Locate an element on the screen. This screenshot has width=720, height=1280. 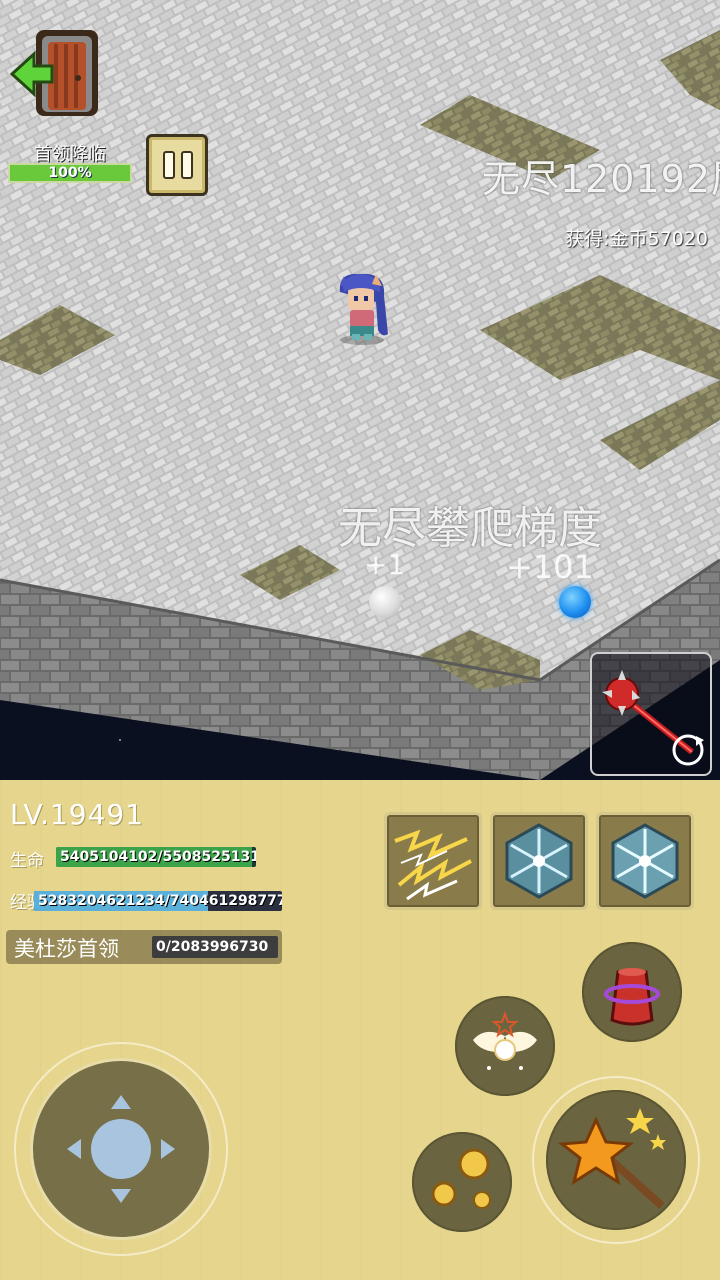
boss-target-panel: 美杜莎首领 0/2083996730 is located at coordinates (144, 947).